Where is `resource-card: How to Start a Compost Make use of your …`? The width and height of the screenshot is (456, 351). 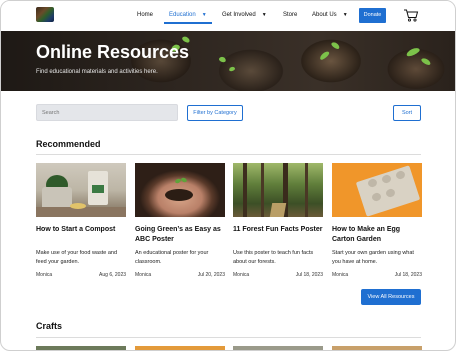
resource-card: How to Start a Compost Make use of your … is located at coordinates (81, 220).